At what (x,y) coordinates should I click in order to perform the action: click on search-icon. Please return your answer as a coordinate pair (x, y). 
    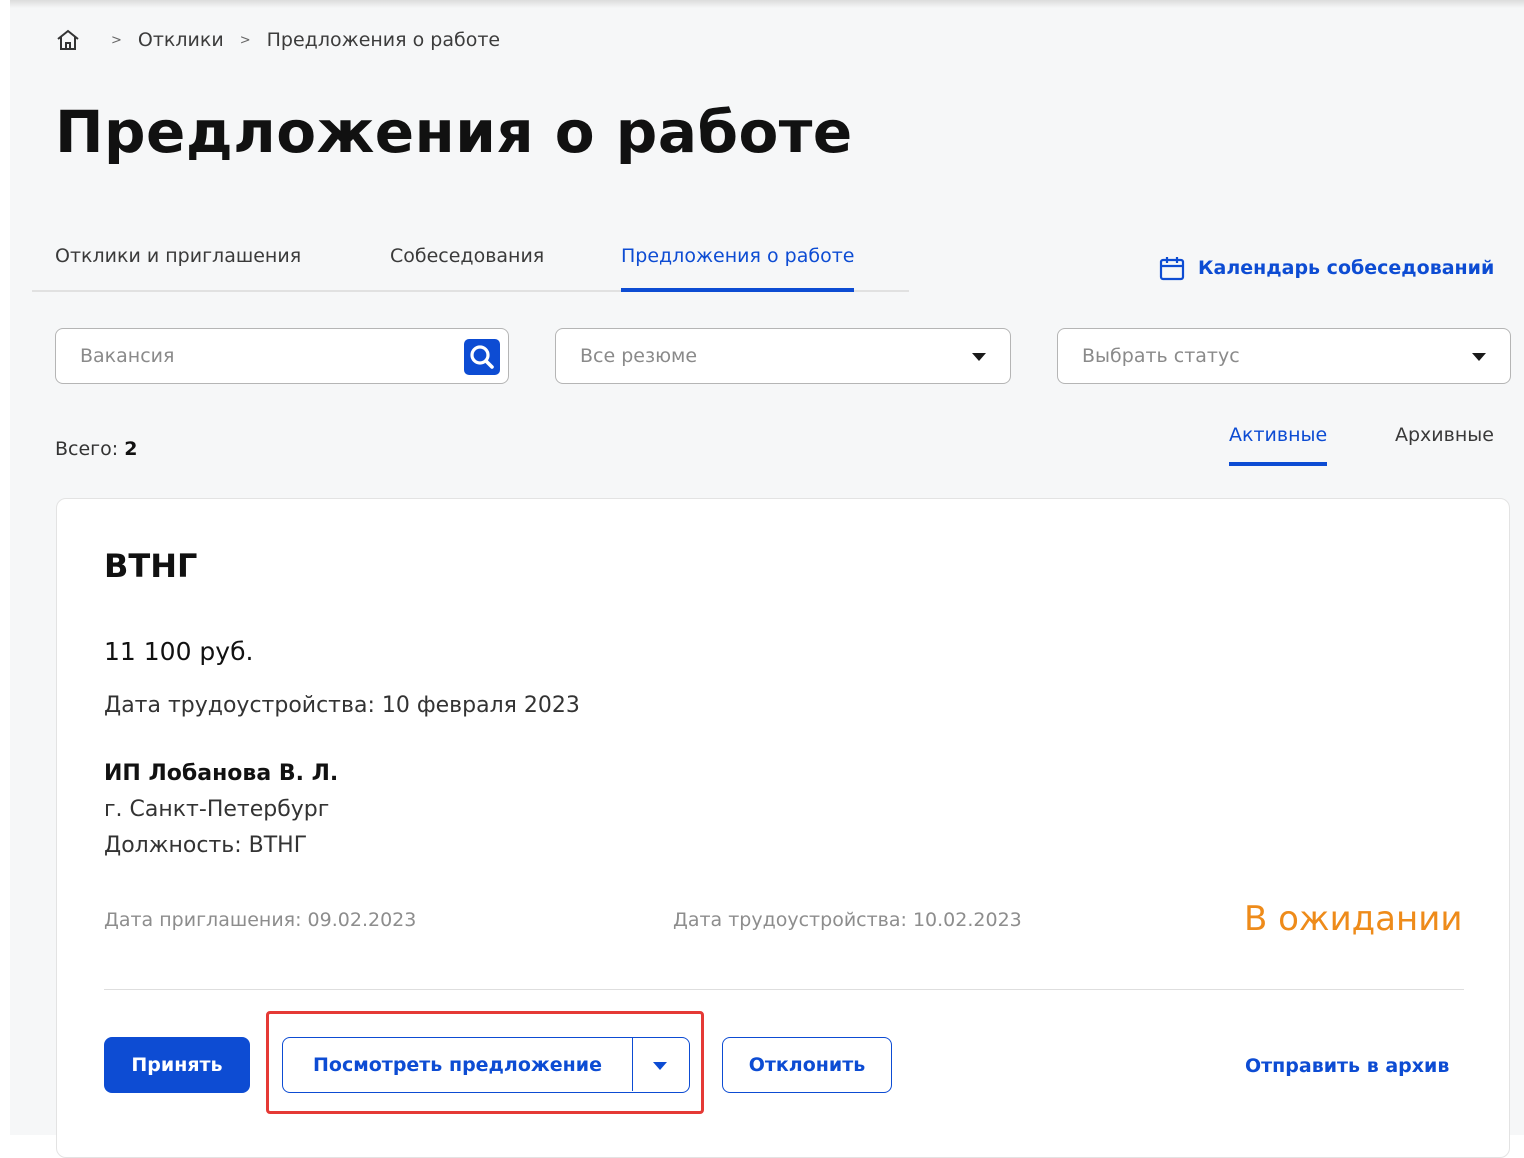
    Looking at the image, I should click on (482, 357).